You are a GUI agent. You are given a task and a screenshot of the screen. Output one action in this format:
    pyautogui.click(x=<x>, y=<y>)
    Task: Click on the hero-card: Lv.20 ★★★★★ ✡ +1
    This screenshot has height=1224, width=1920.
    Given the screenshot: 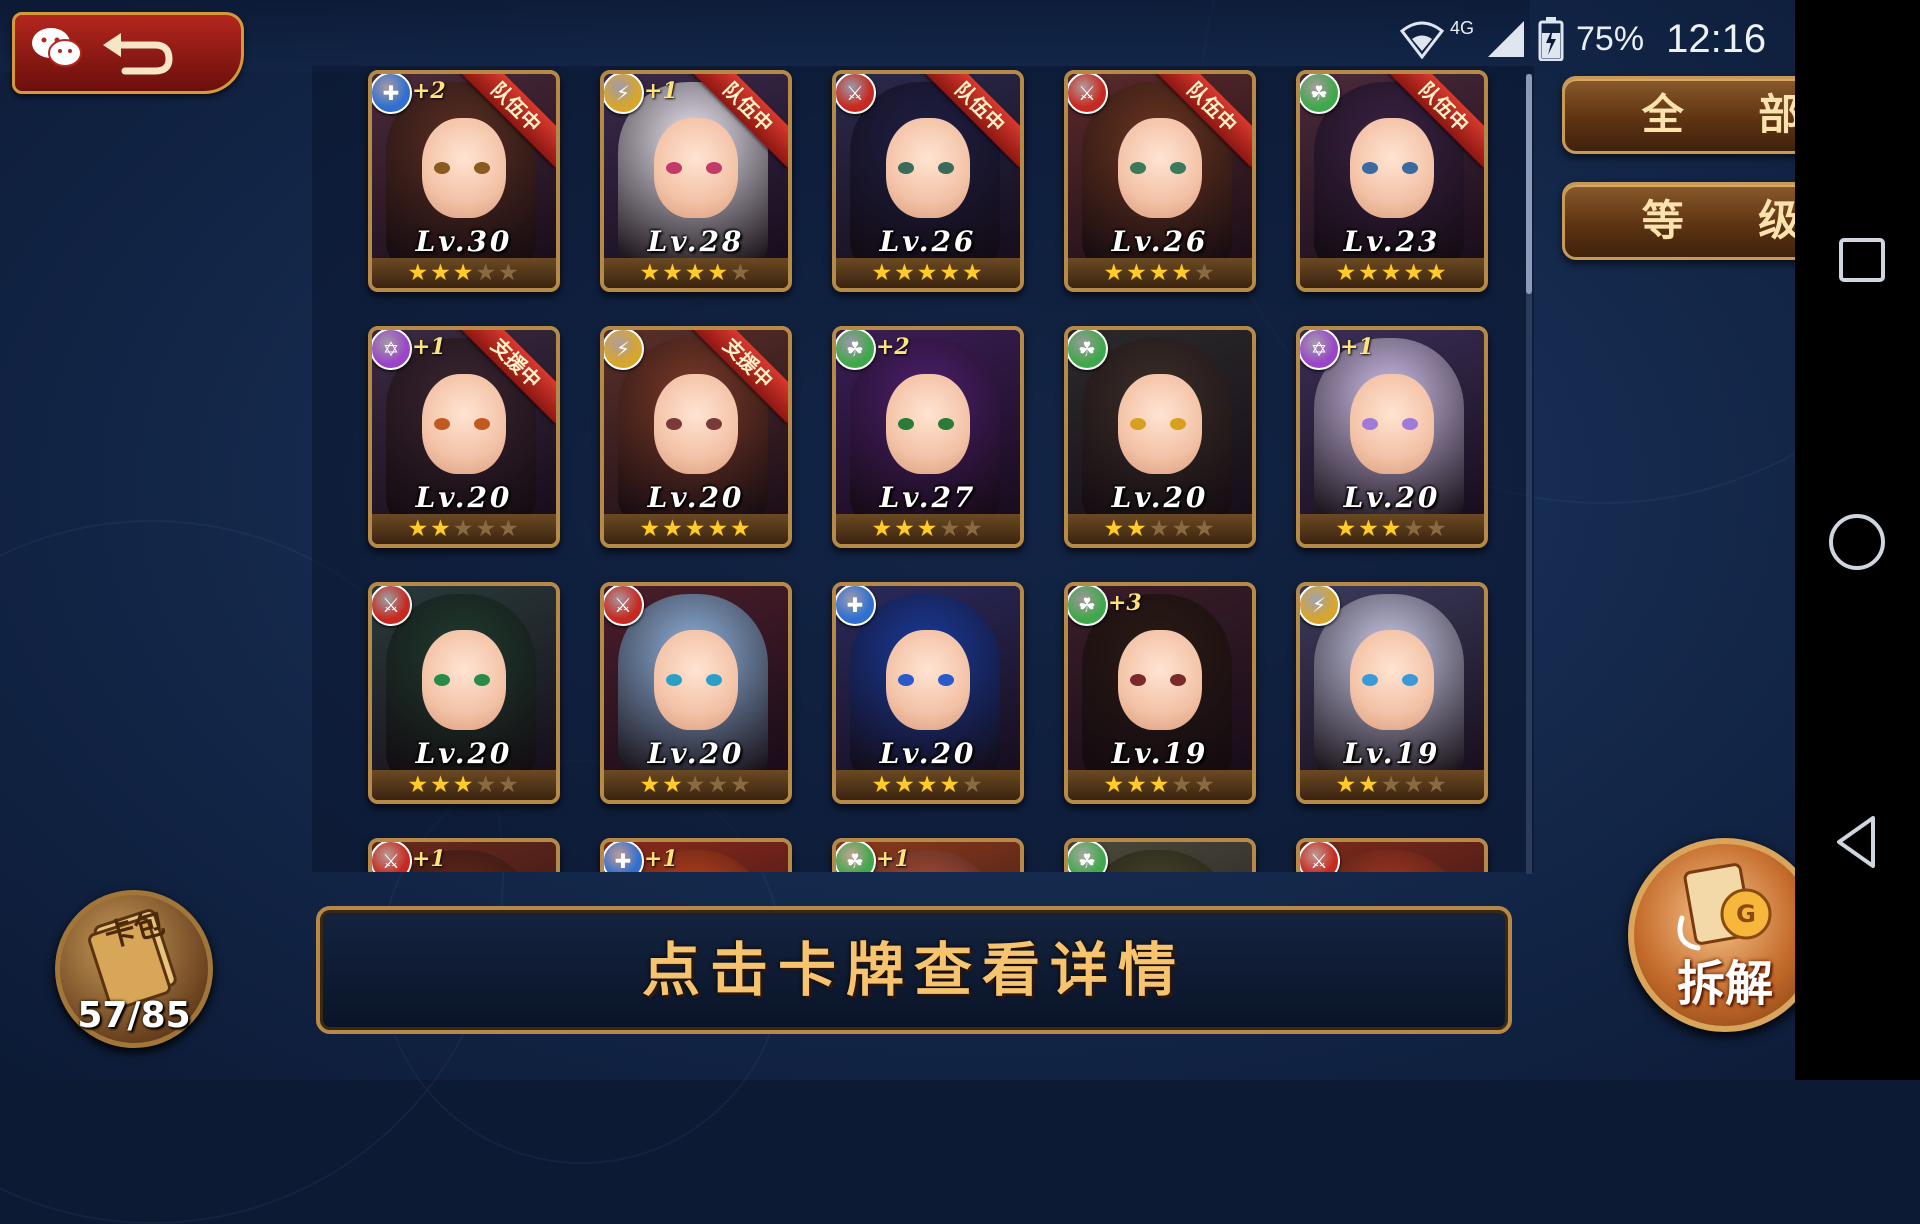 What is the action you would take?
    pyautogui.click(x=1392, y=437)
    